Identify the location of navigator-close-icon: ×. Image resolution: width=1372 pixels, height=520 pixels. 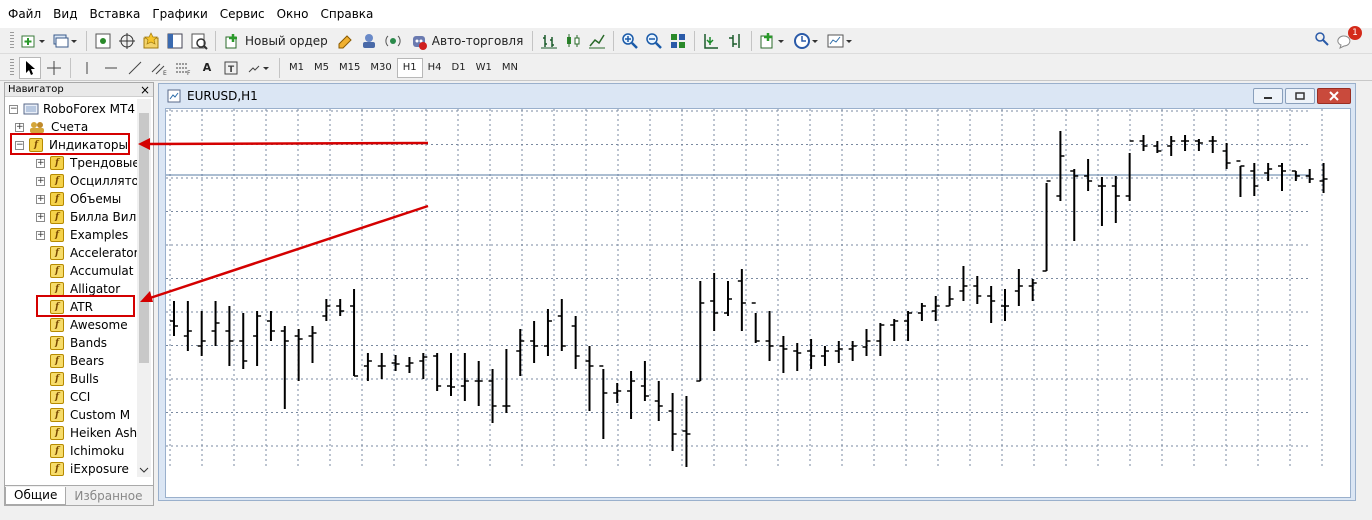
(145, 90).